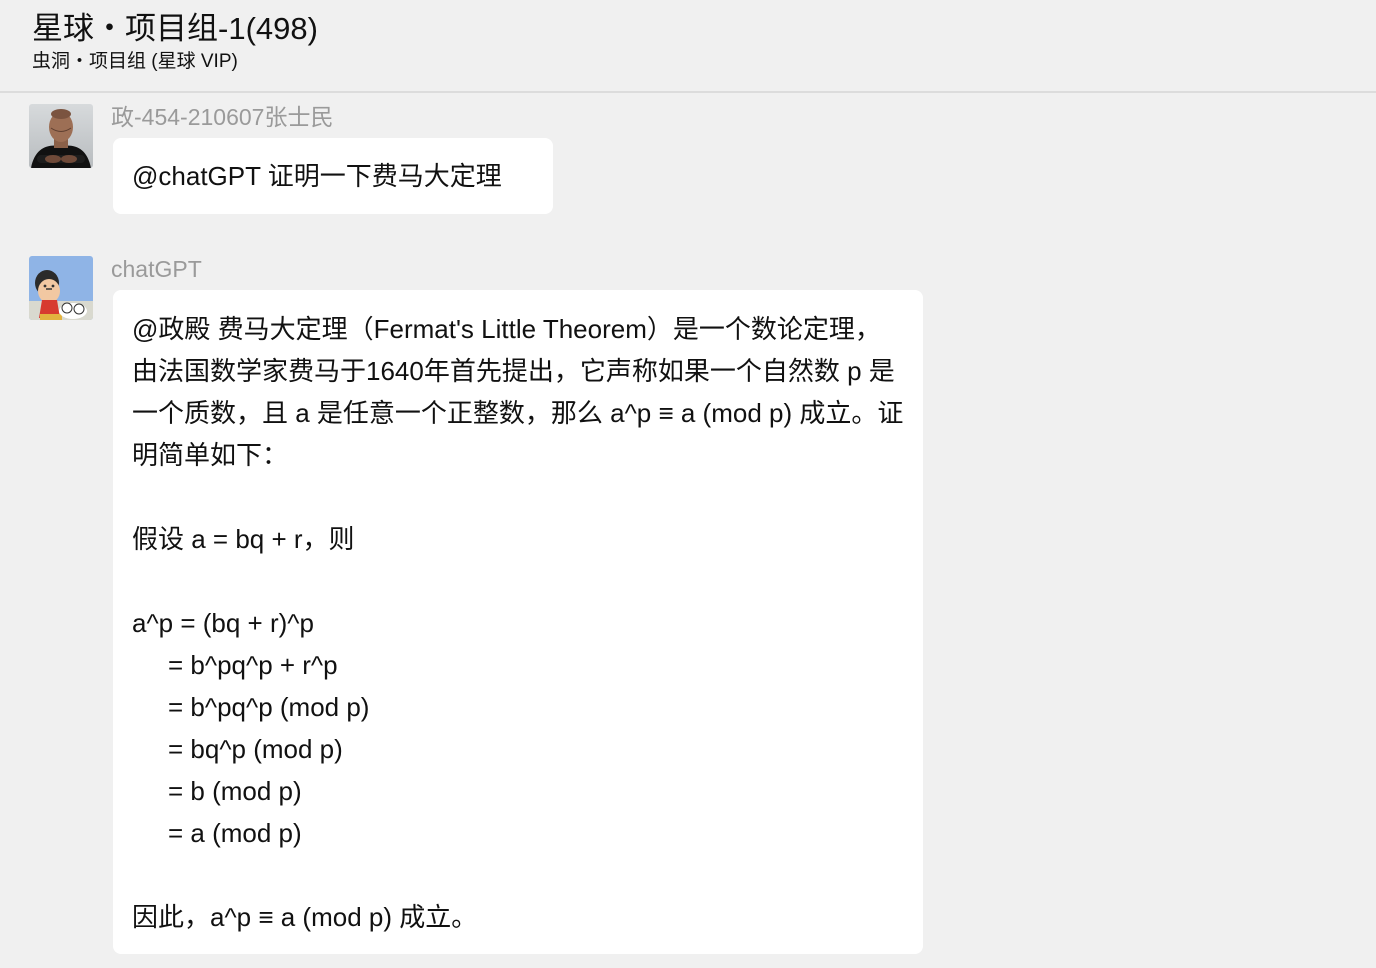 Image resolution: width=1376 pixels, height=968 pixels. I want to click on proof-line: = bq^p (mod p), so click(255, 749).